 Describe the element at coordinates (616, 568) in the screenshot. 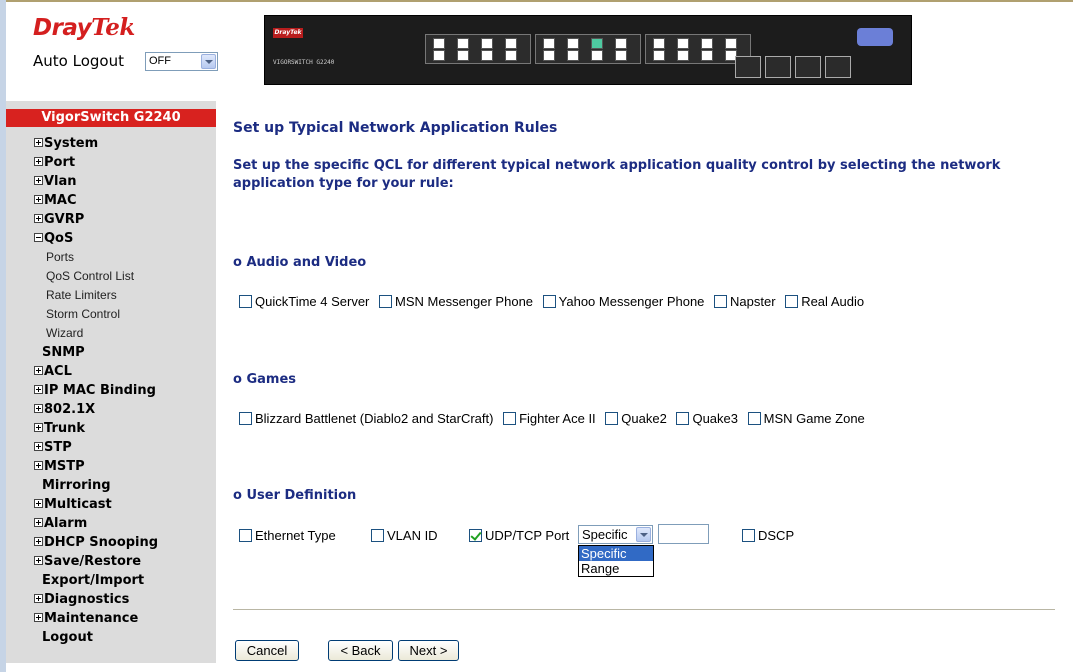

I see `port-mode-option-range: Range` at that location.